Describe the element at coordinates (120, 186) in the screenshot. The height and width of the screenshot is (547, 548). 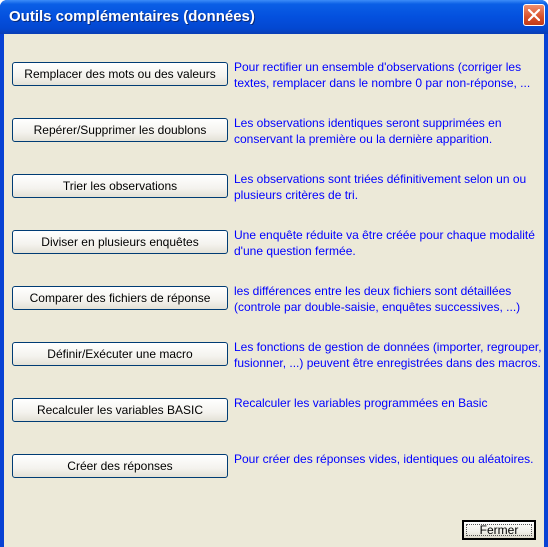
I see `sort-observations-button: Trier les observations` at that location.